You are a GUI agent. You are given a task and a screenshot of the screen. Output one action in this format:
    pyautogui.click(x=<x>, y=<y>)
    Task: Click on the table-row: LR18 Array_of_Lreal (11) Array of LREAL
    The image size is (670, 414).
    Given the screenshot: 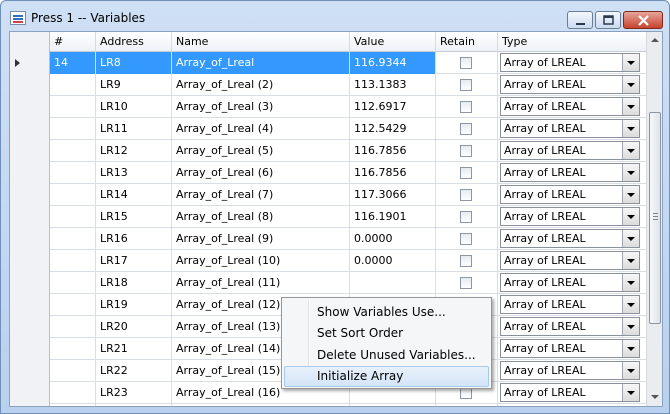 What is the action you would take?
    pyautogui.click(x=328, y=283)
    